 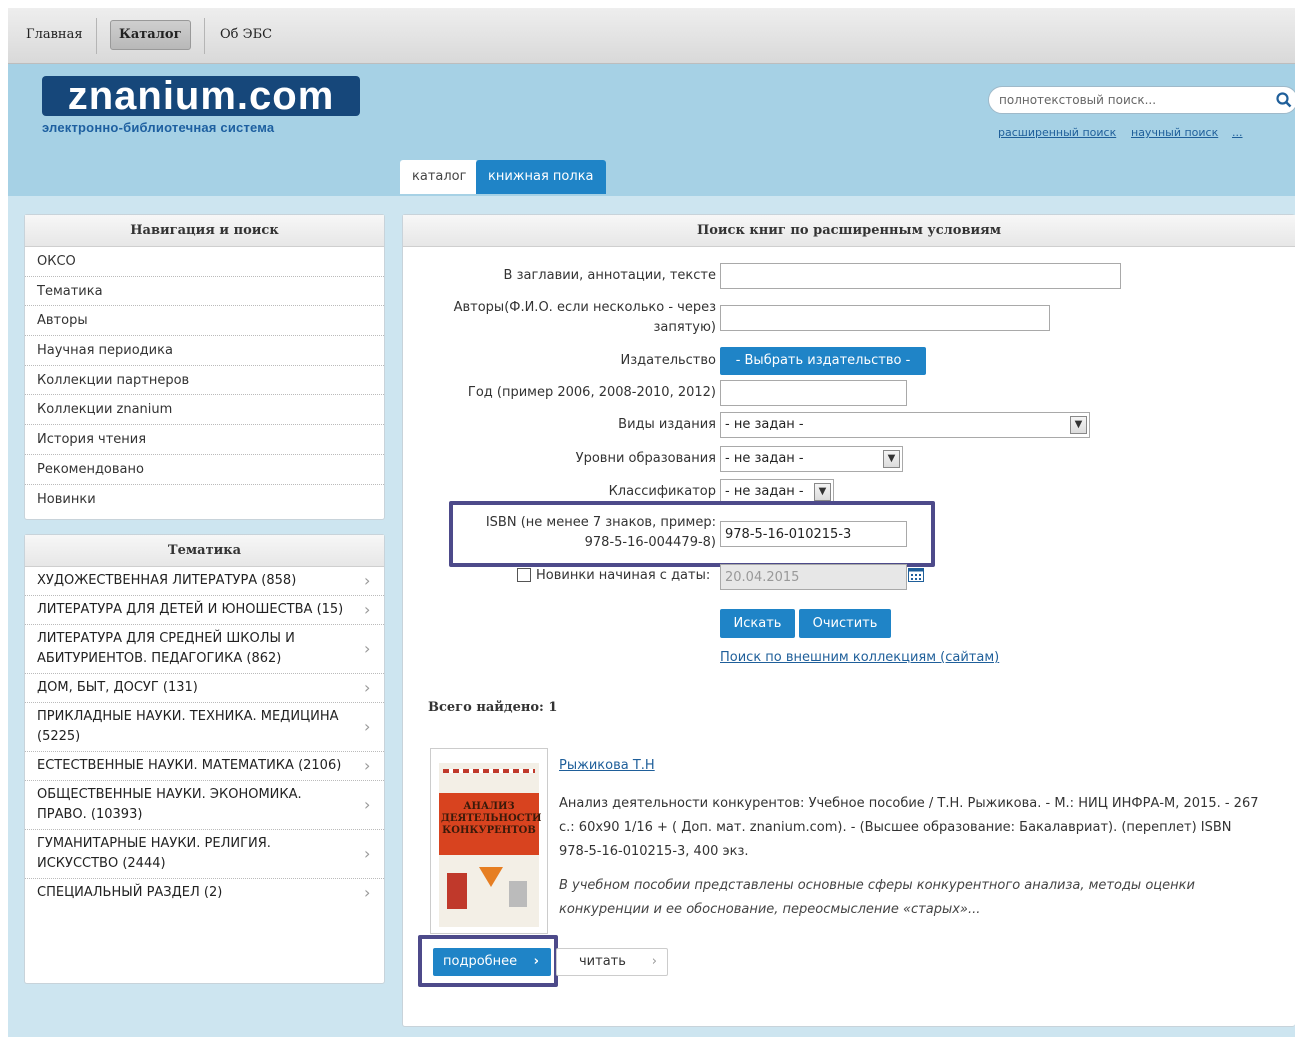 What do you see at coordinates (491, 818) in the screenshot?
I see `cover-title: АНАЛИЗ ДЕЯТЕЛЬНОСТИ КОНКУРЕНТОВ` at bounding box center [491, 818].